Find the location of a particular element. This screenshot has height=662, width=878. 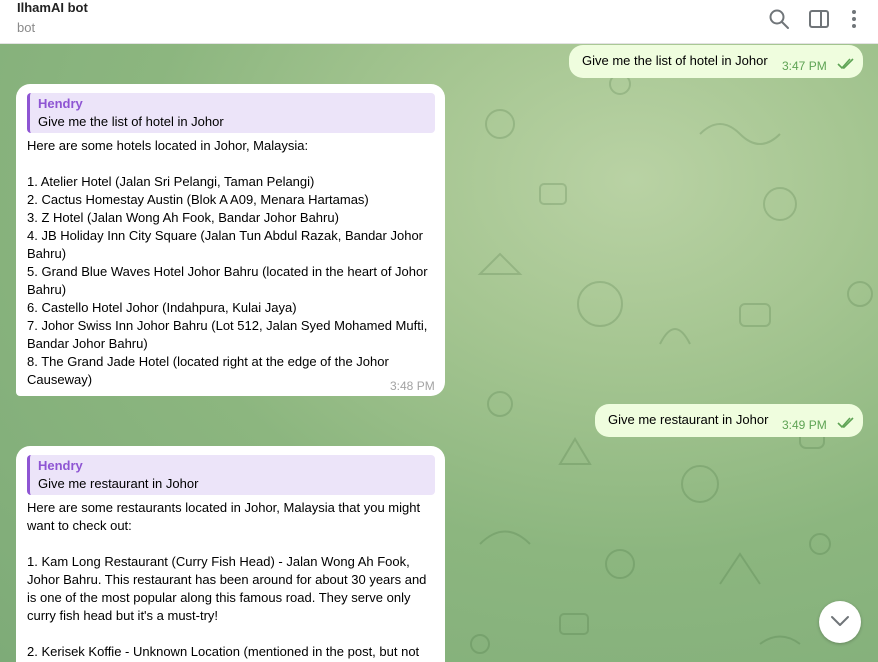

chat-header: IlhamAI bot bot is located at coordinates (439, 22).